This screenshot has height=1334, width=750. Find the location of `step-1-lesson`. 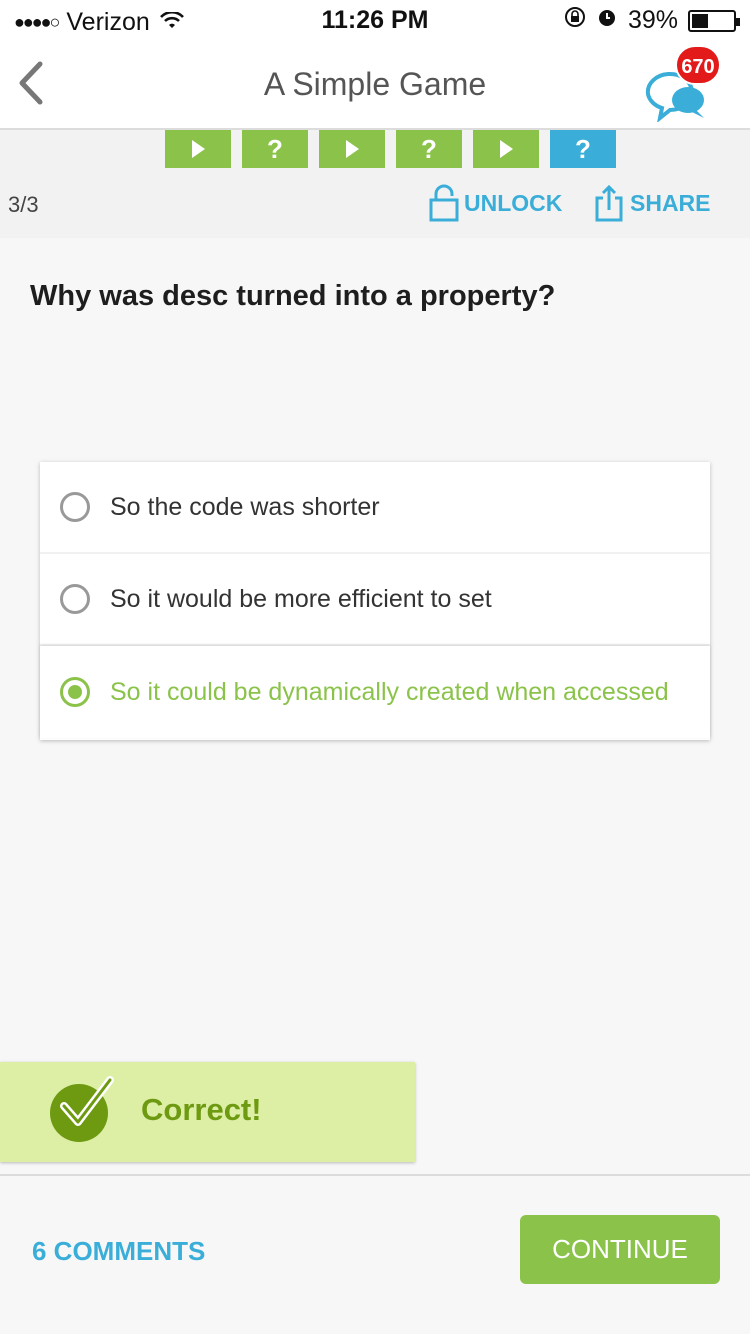

step-1-lesson is located at coordinates (198, 149).